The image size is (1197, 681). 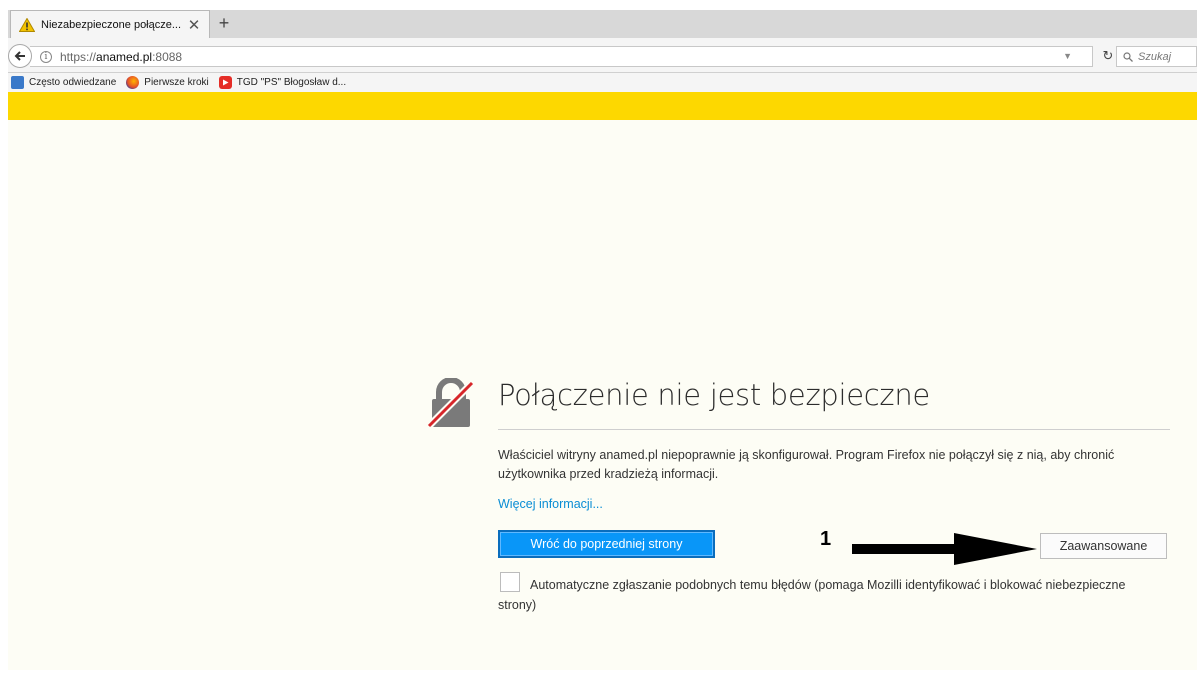 What do you see at coordinates (46, 56) in the screenshot?
I see `info-icon: i` at bounding box center [46, 56].